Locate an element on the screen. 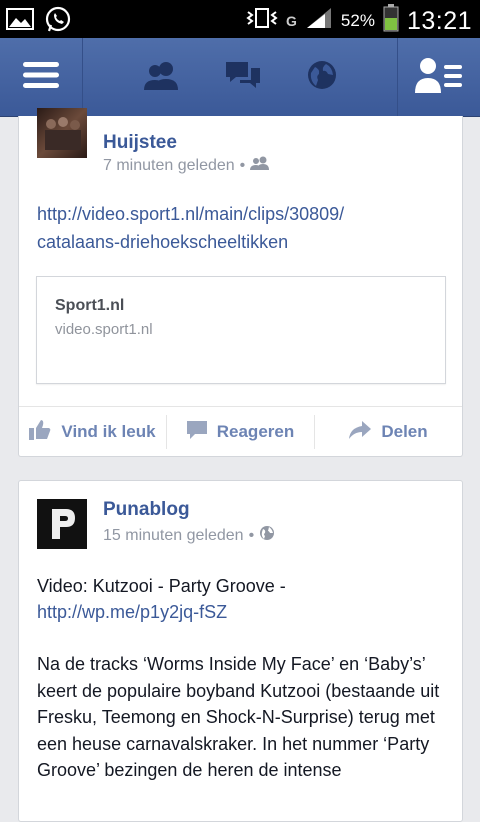  menu-icon is located at coordinates (41, 77).